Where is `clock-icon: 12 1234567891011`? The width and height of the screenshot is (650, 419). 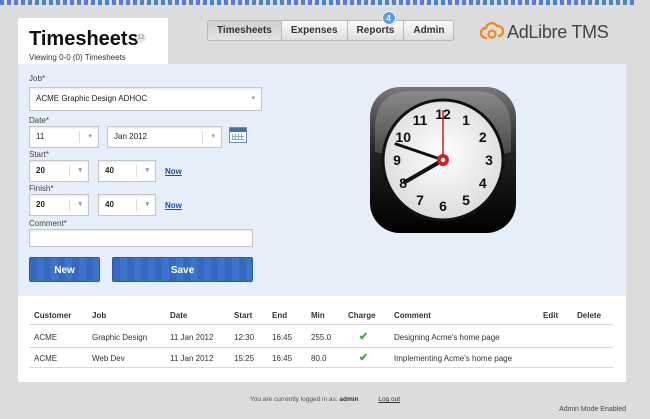 clock-icon: 12 1234567891011 is located at coordinates (443, 160).